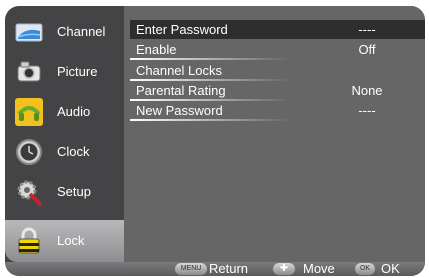 This screenshot has width=429, height=278. Describe the element at coordinates (181, 90) in the screenshot. I see `menu-row-label: Parental Rating` at that location.